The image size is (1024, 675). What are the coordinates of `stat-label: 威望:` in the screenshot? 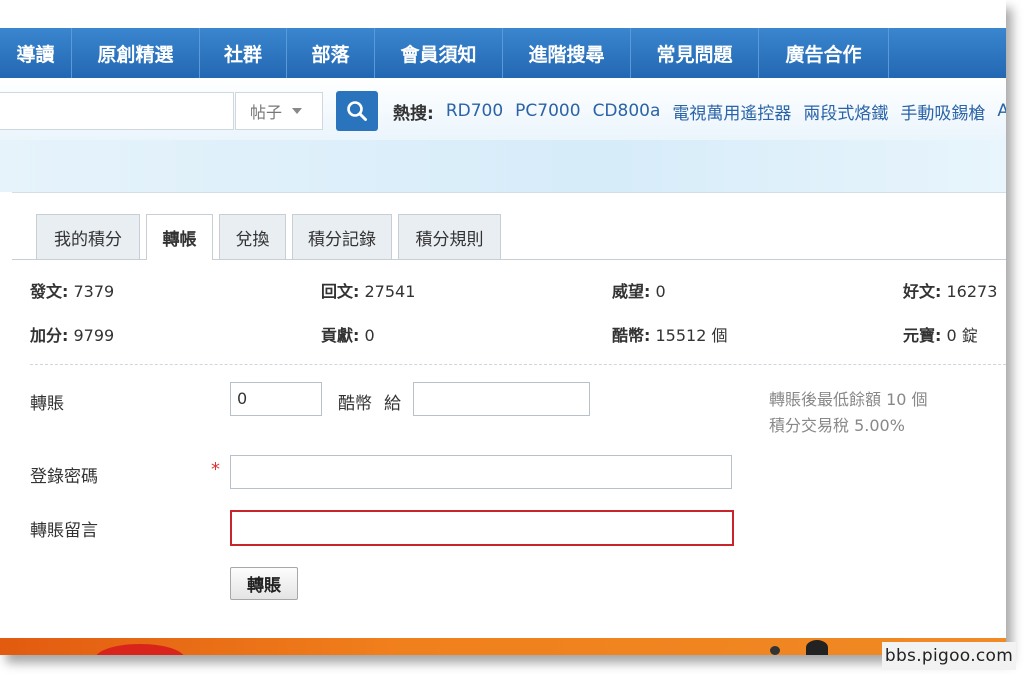 It's located at (631, 291).